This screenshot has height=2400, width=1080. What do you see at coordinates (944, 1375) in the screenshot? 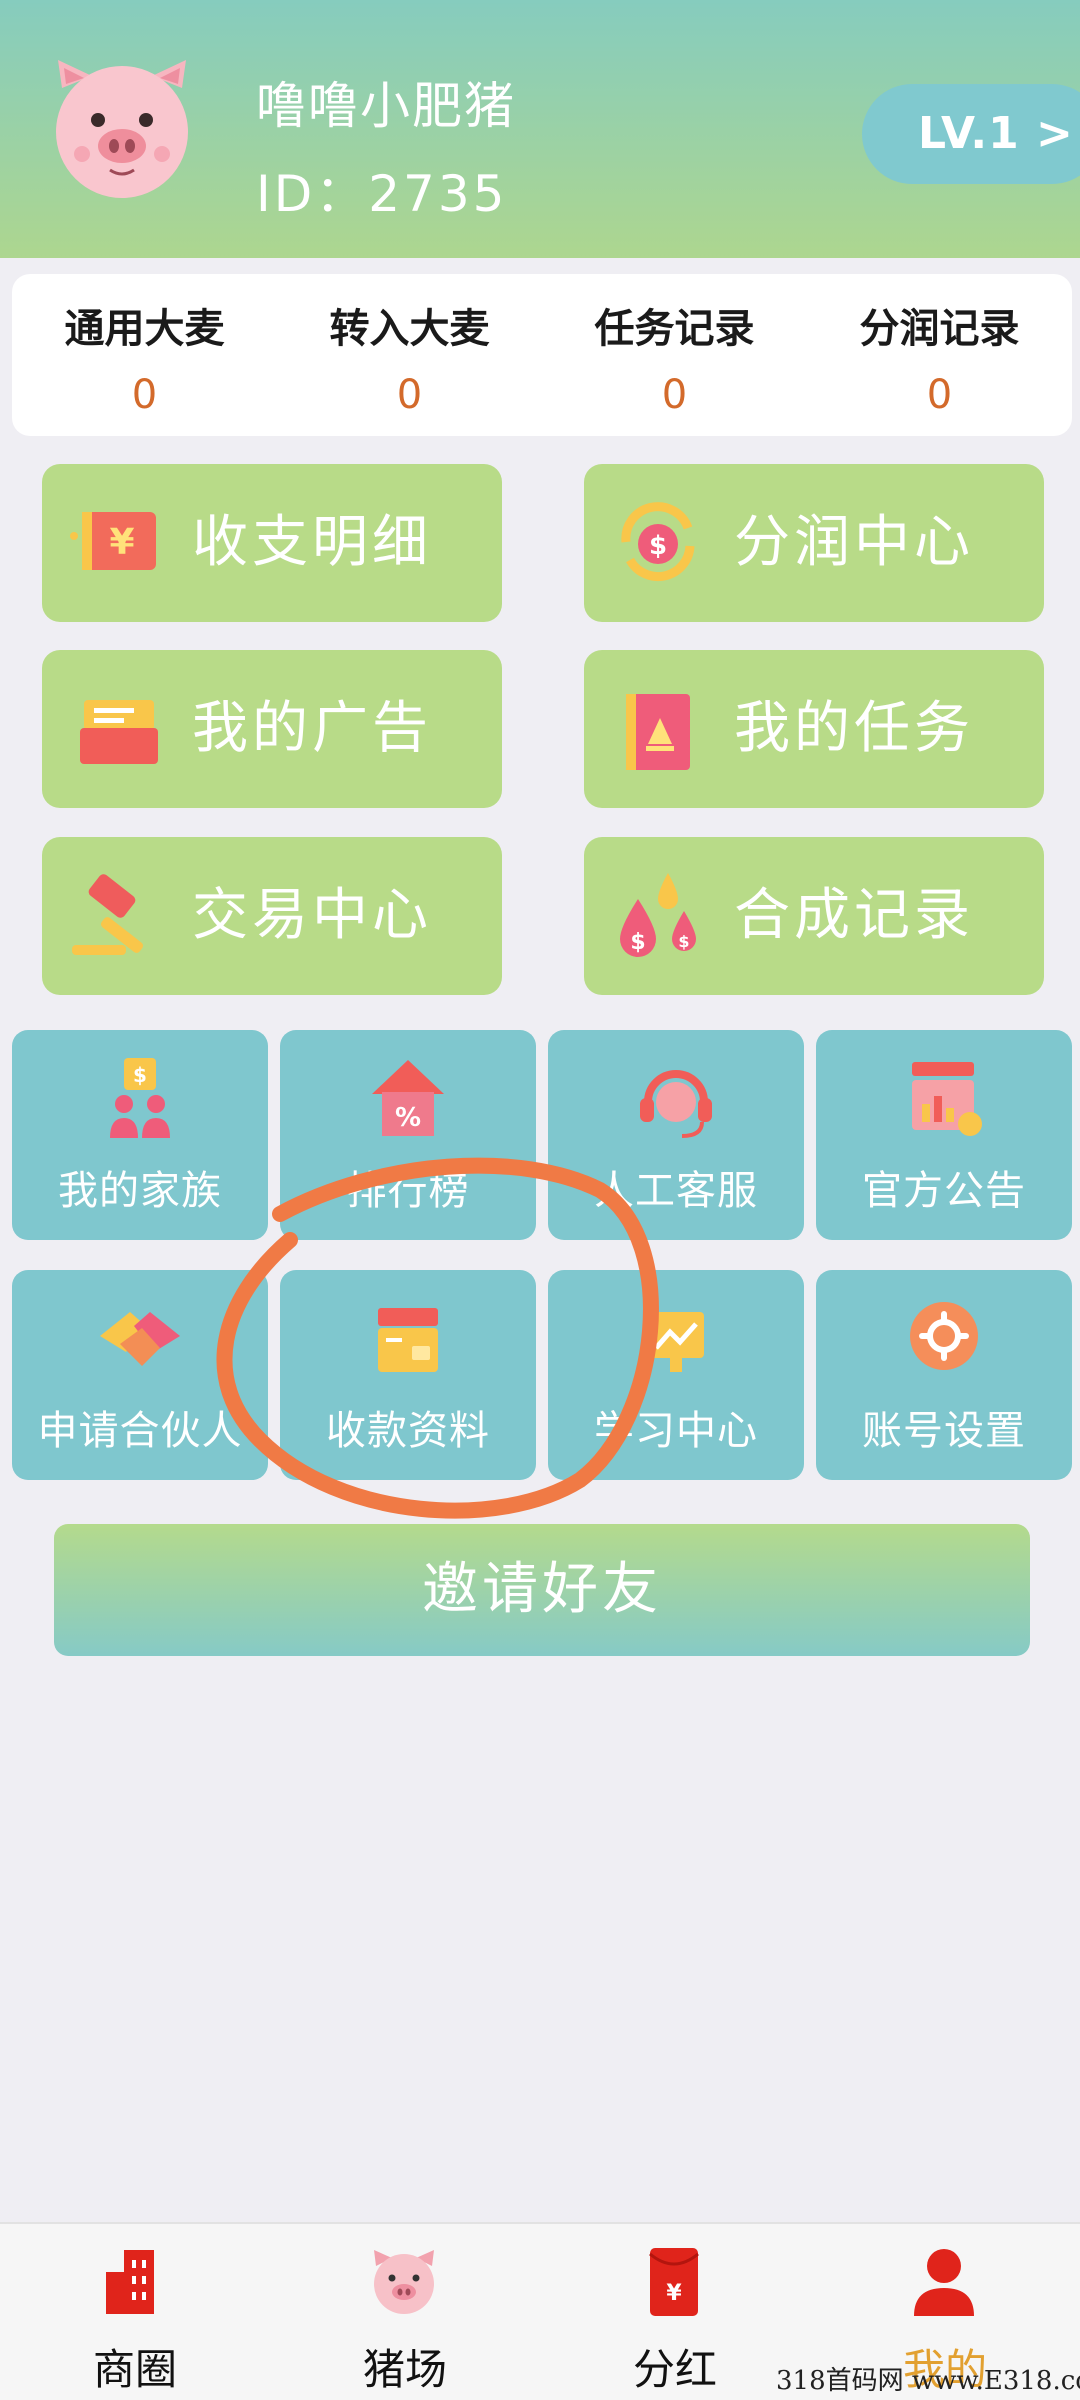
I see `account-settings-tile: 账号设置` at bounding box center [944, 1375].